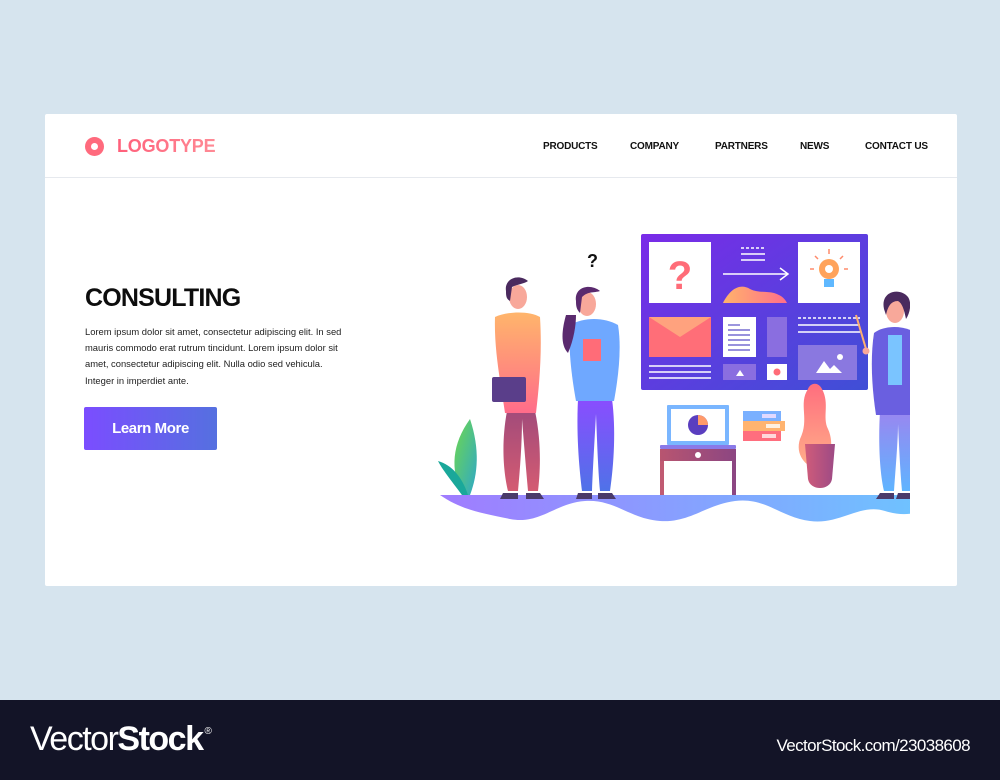 This screenshot has width=1000, height=780. What do you see at coordinates (764, 426) in the screenshot?
I see `stacked-books` at bounding box center [764, 426].